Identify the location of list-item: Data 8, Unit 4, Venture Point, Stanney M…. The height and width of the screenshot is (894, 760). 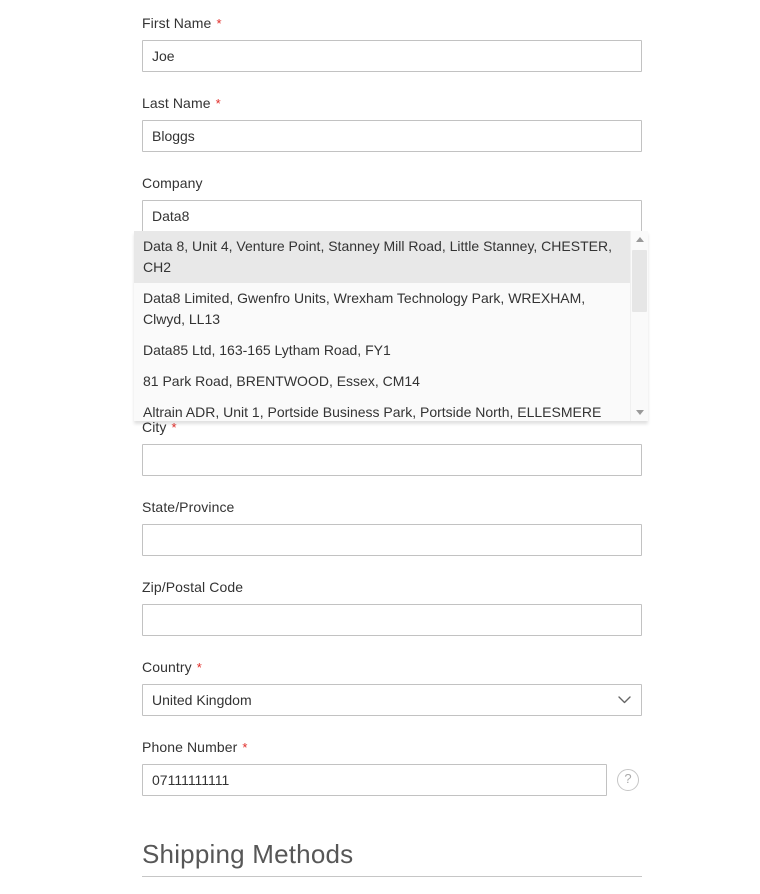
(382, 257).